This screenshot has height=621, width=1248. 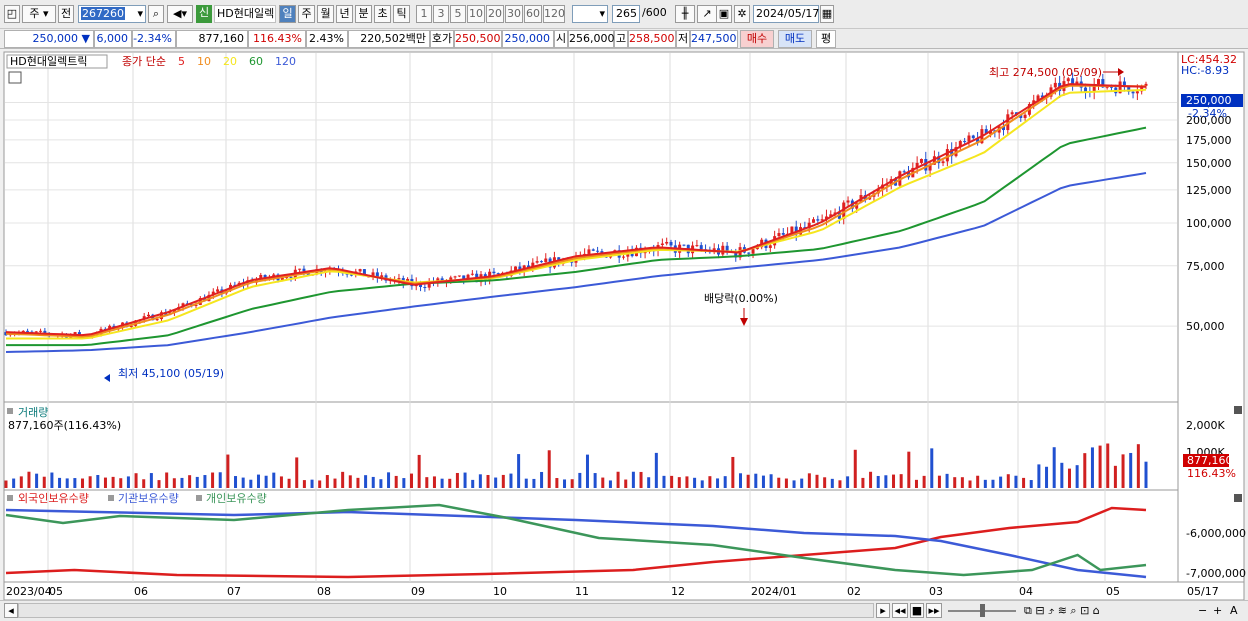 I want to click on draw-icon: ↗, so click(x=707, y=14).